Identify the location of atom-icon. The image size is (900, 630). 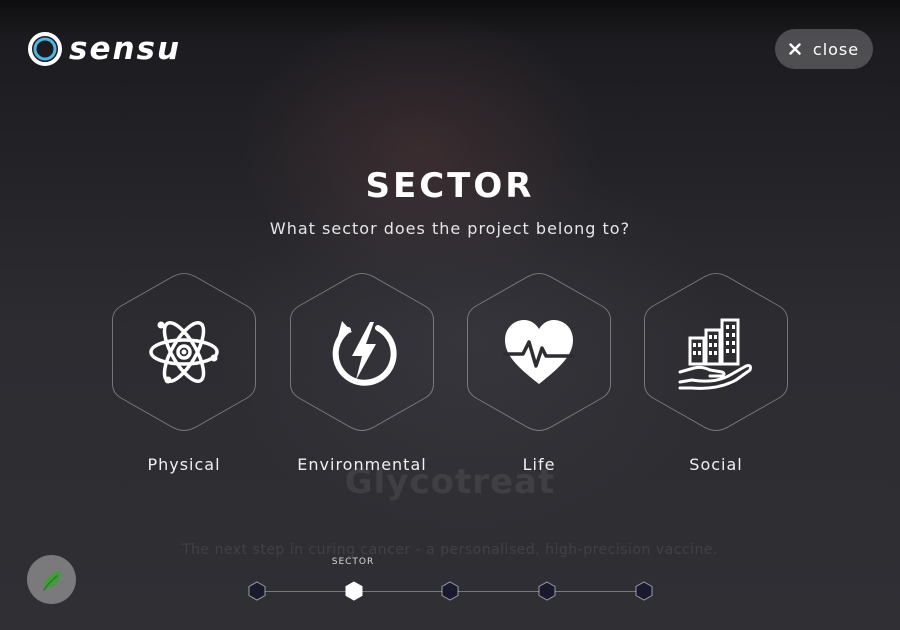
(184, 352).